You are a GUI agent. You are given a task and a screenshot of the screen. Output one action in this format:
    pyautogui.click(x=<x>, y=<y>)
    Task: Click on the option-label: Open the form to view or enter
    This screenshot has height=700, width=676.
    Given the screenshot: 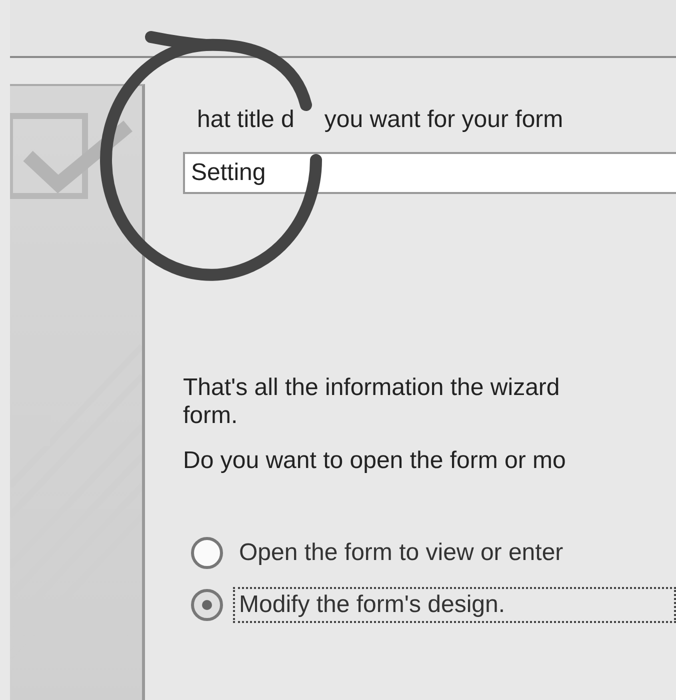 What is the action you would take?
    pyautogui.click(x=401, y=553)
    